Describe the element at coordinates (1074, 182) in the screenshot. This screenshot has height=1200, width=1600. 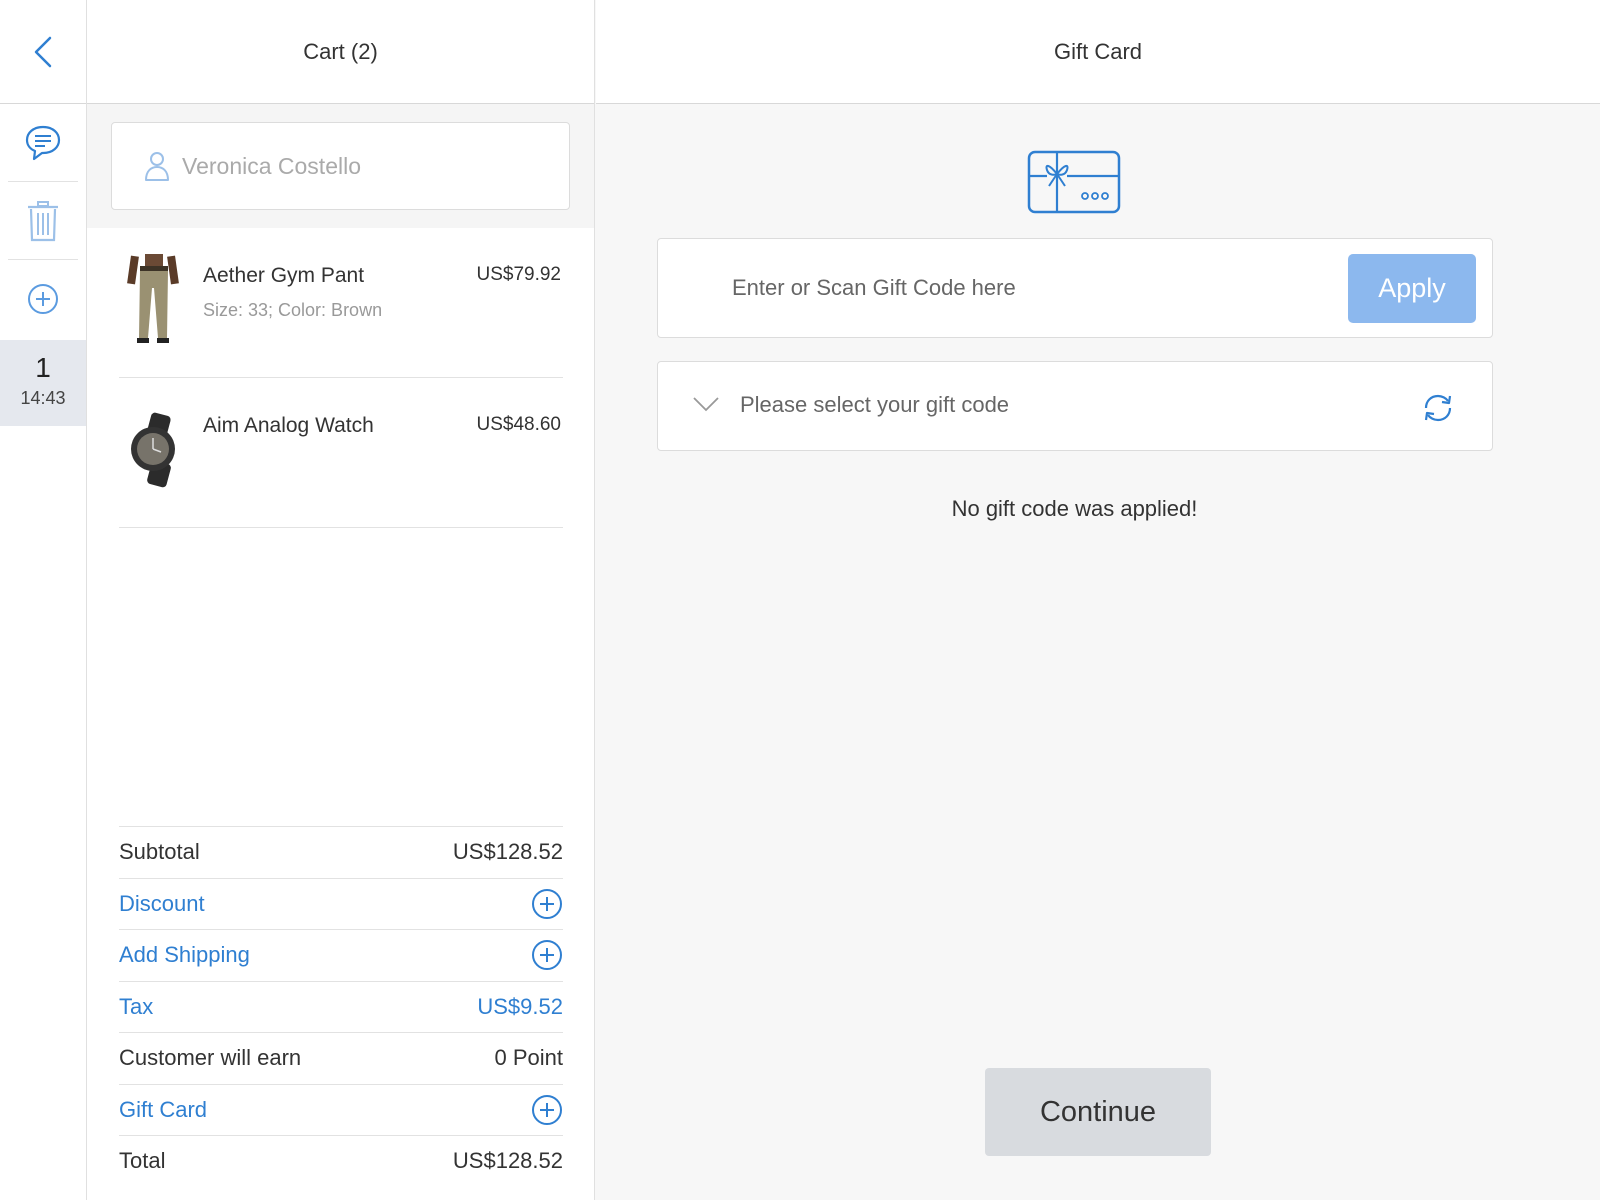
I see `gift-card-icon` at that location.